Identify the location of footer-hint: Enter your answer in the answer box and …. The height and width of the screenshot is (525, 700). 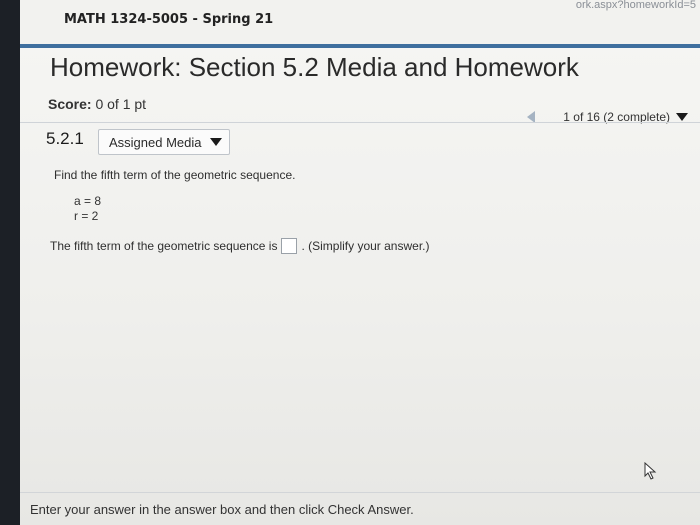
(222, 509).